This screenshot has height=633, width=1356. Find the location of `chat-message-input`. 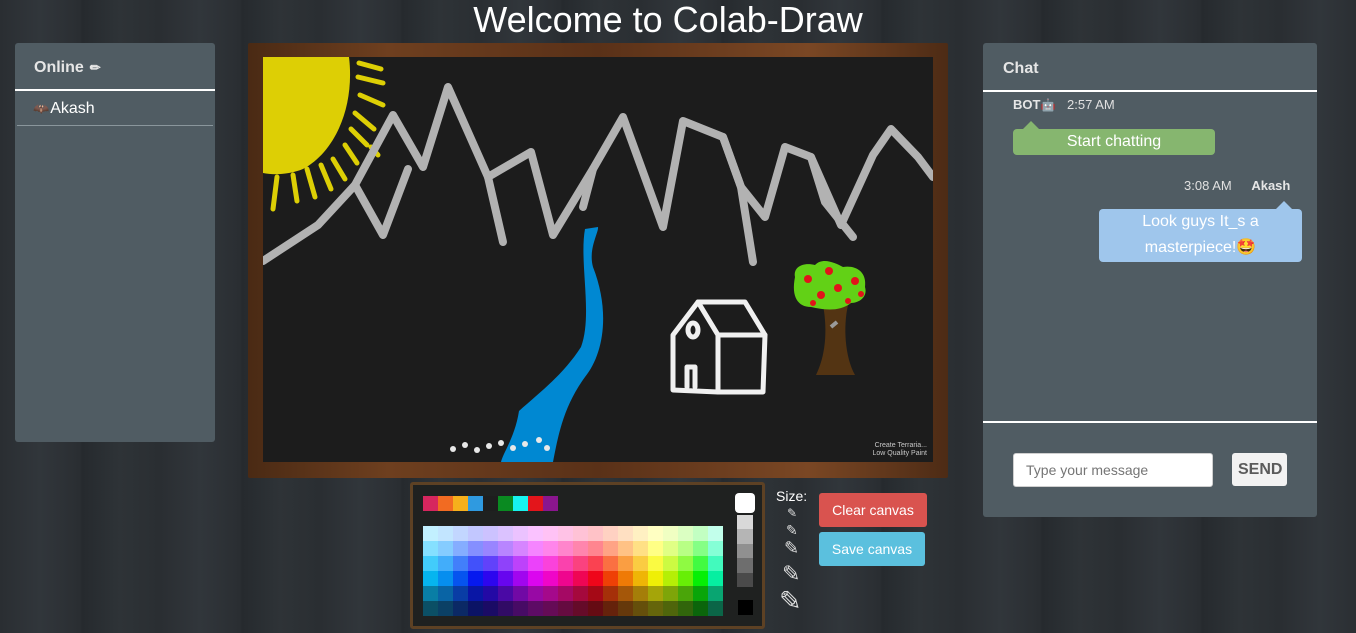

chat-message-input is located at coordinates (1113, 470).